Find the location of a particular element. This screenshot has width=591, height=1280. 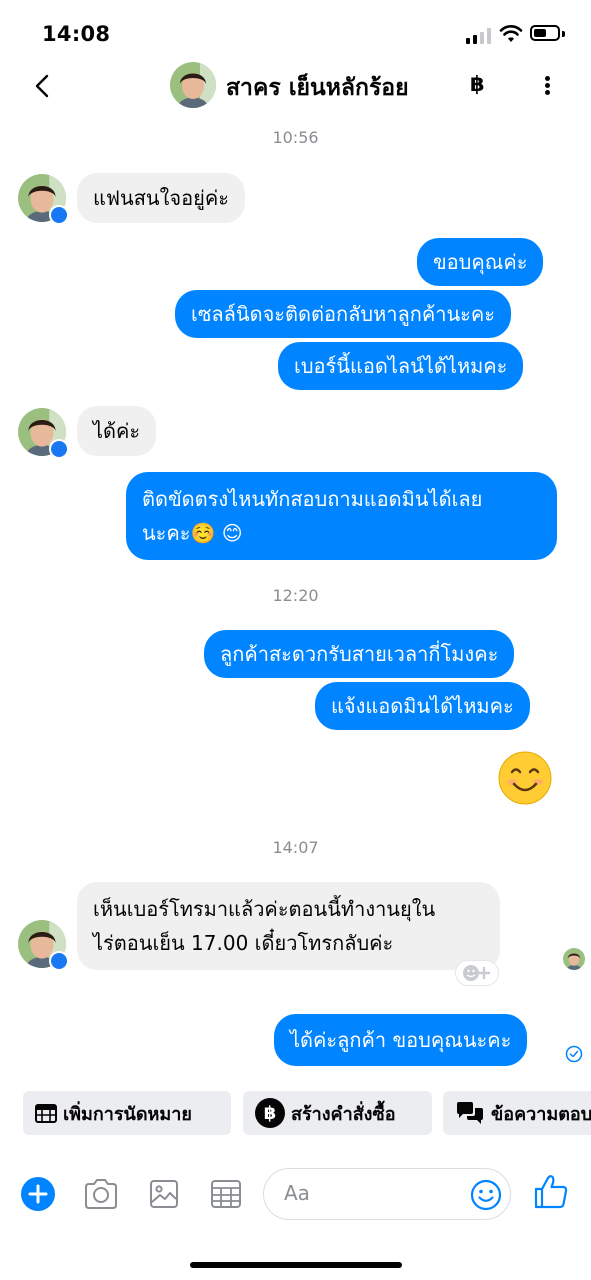

camera-icon is located at coordinates (101, 1194).